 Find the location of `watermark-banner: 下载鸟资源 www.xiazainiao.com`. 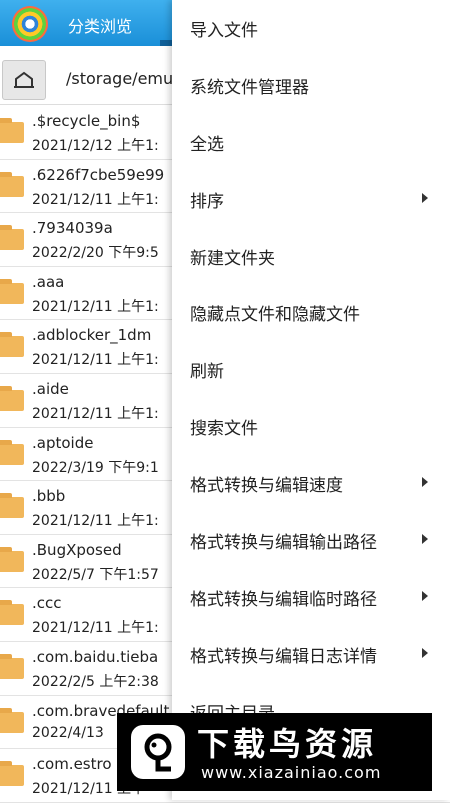

watermark-banner: 下载鸟资源 www.xiazainiao.com is located at coordinates (274, 752).